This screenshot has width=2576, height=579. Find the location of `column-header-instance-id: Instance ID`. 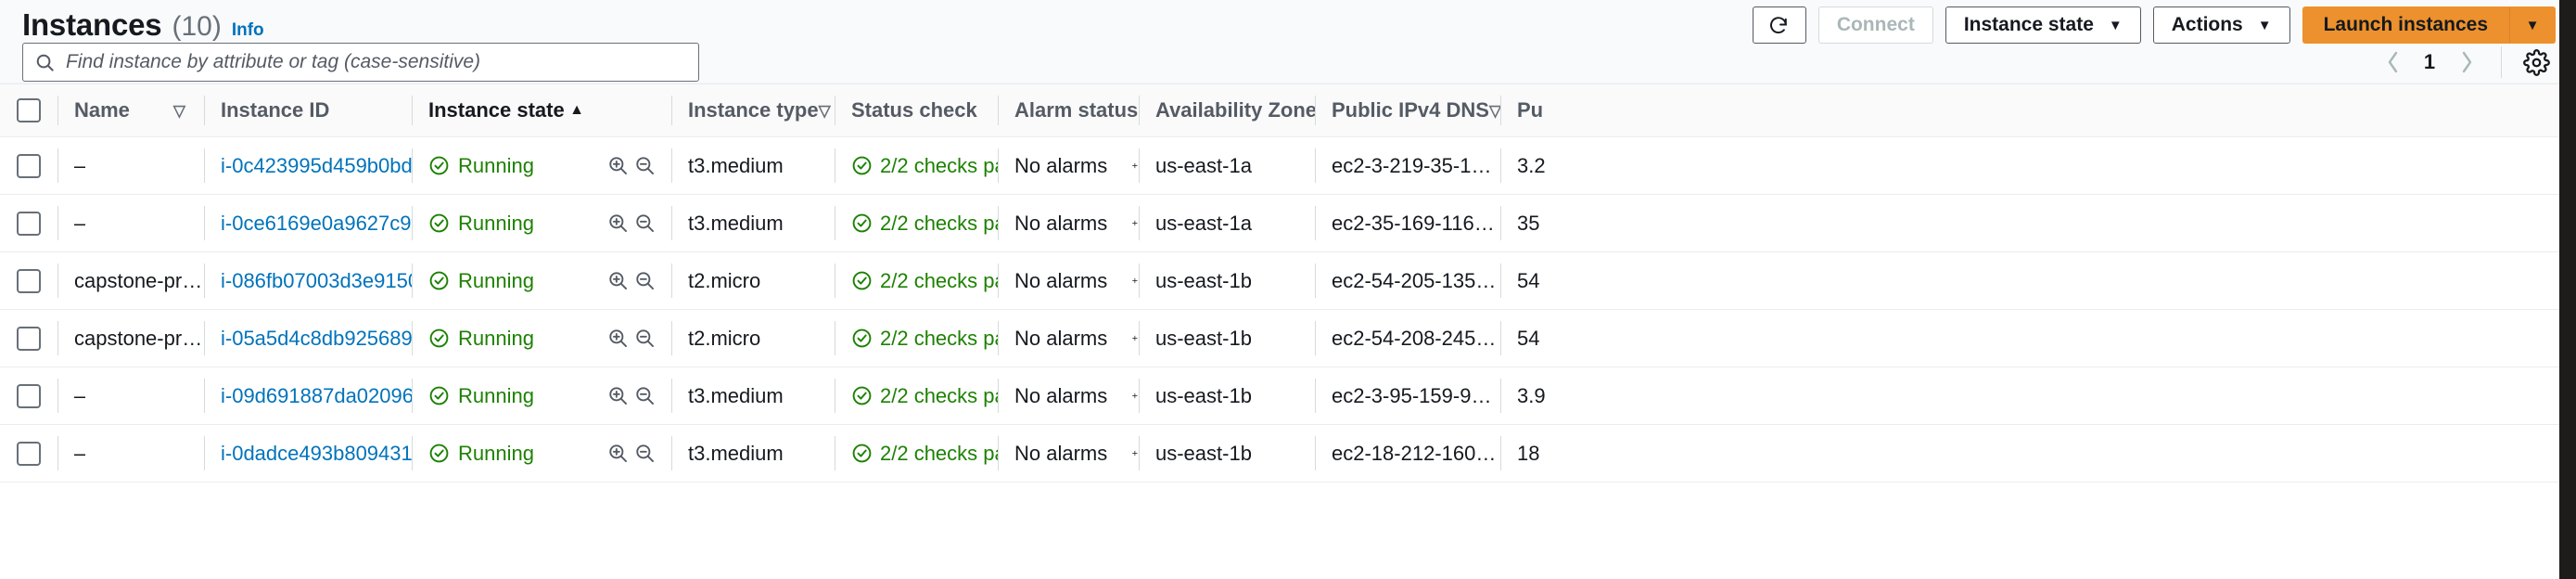

column-header-instance-id: Instance ID is located at coordinates (308, 110).